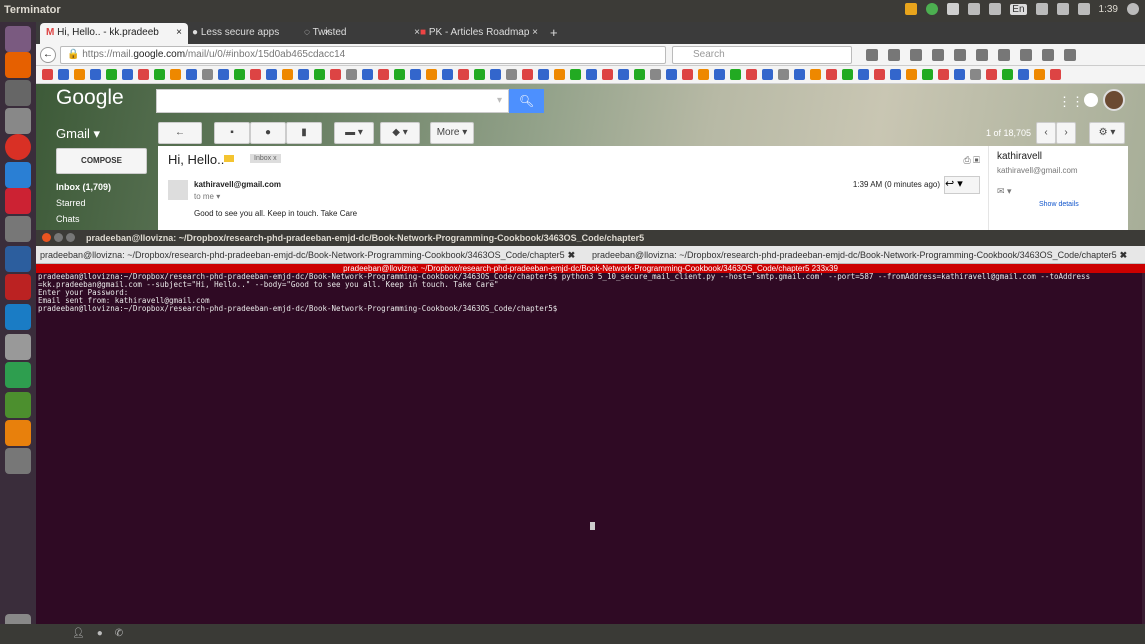 The image size is (1145, 644). I want to click on vlc-launcher-icon, so click(18, 433).